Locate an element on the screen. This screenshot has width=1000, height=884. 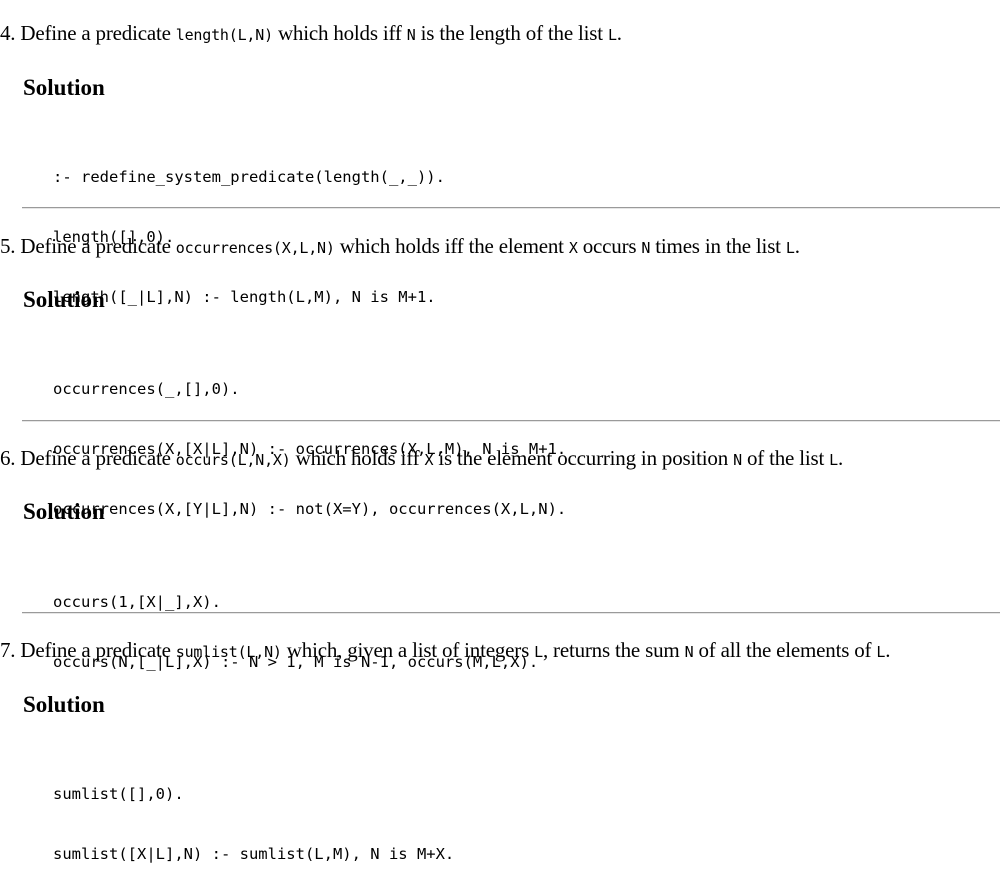
predicate-signature: length(L,N) is located at coordinates (224, 35).